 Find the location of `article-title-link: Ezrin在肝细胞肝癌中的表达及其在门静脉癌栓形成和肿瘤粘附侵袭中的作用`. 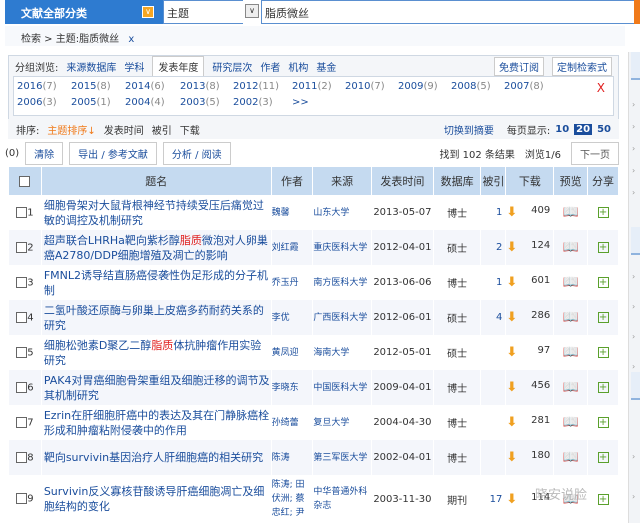

article-title-link: Ezrin在肝细胞肝癌中的表达及其在门静脉癌栓形成和肿瘤粘附侵袭中的作用 is located at coordinates (156, 422).